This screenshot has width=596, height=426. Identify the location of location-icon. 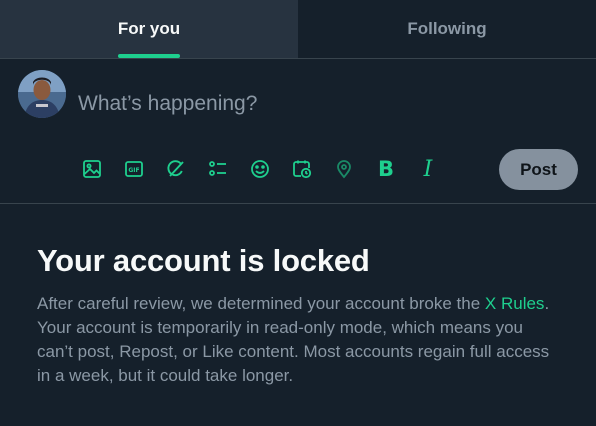
(344, 169).